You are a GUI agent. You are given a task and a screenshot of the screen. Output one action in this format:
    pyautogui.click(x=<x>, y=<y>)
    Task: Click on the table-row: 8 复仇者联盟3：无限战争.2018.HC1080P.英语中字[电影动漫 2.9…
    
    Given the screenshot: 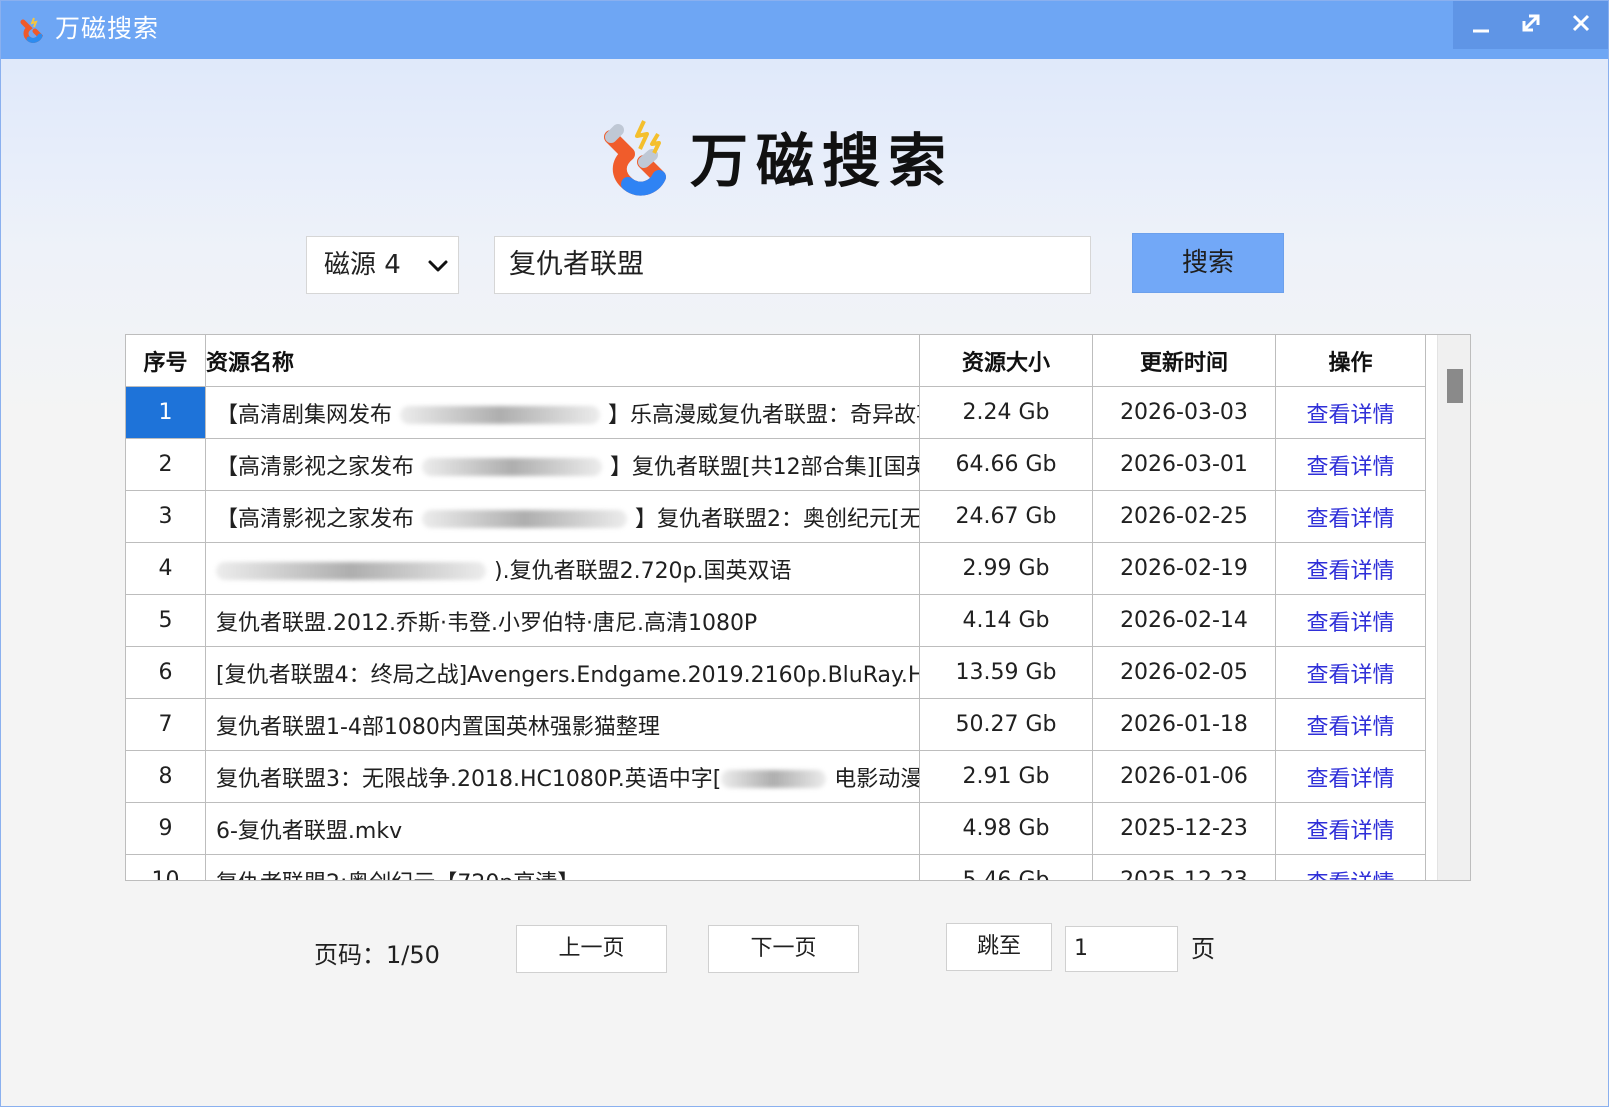 What is the action you would take?
    pyautogui.click(x=776, y=776)
    